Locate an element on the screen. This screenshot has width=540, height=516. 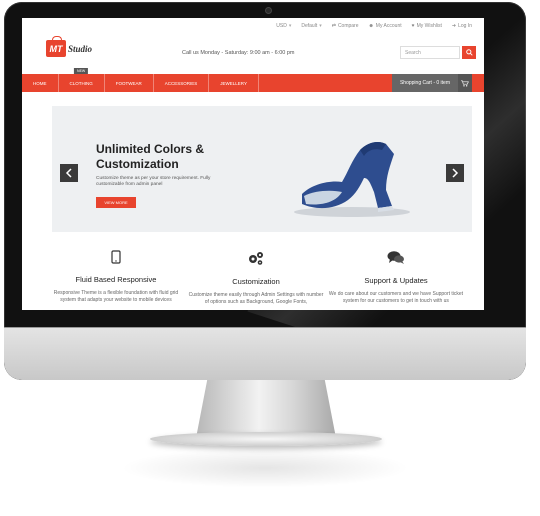
search-placeholder: Search is located at coordinates (413, 52).